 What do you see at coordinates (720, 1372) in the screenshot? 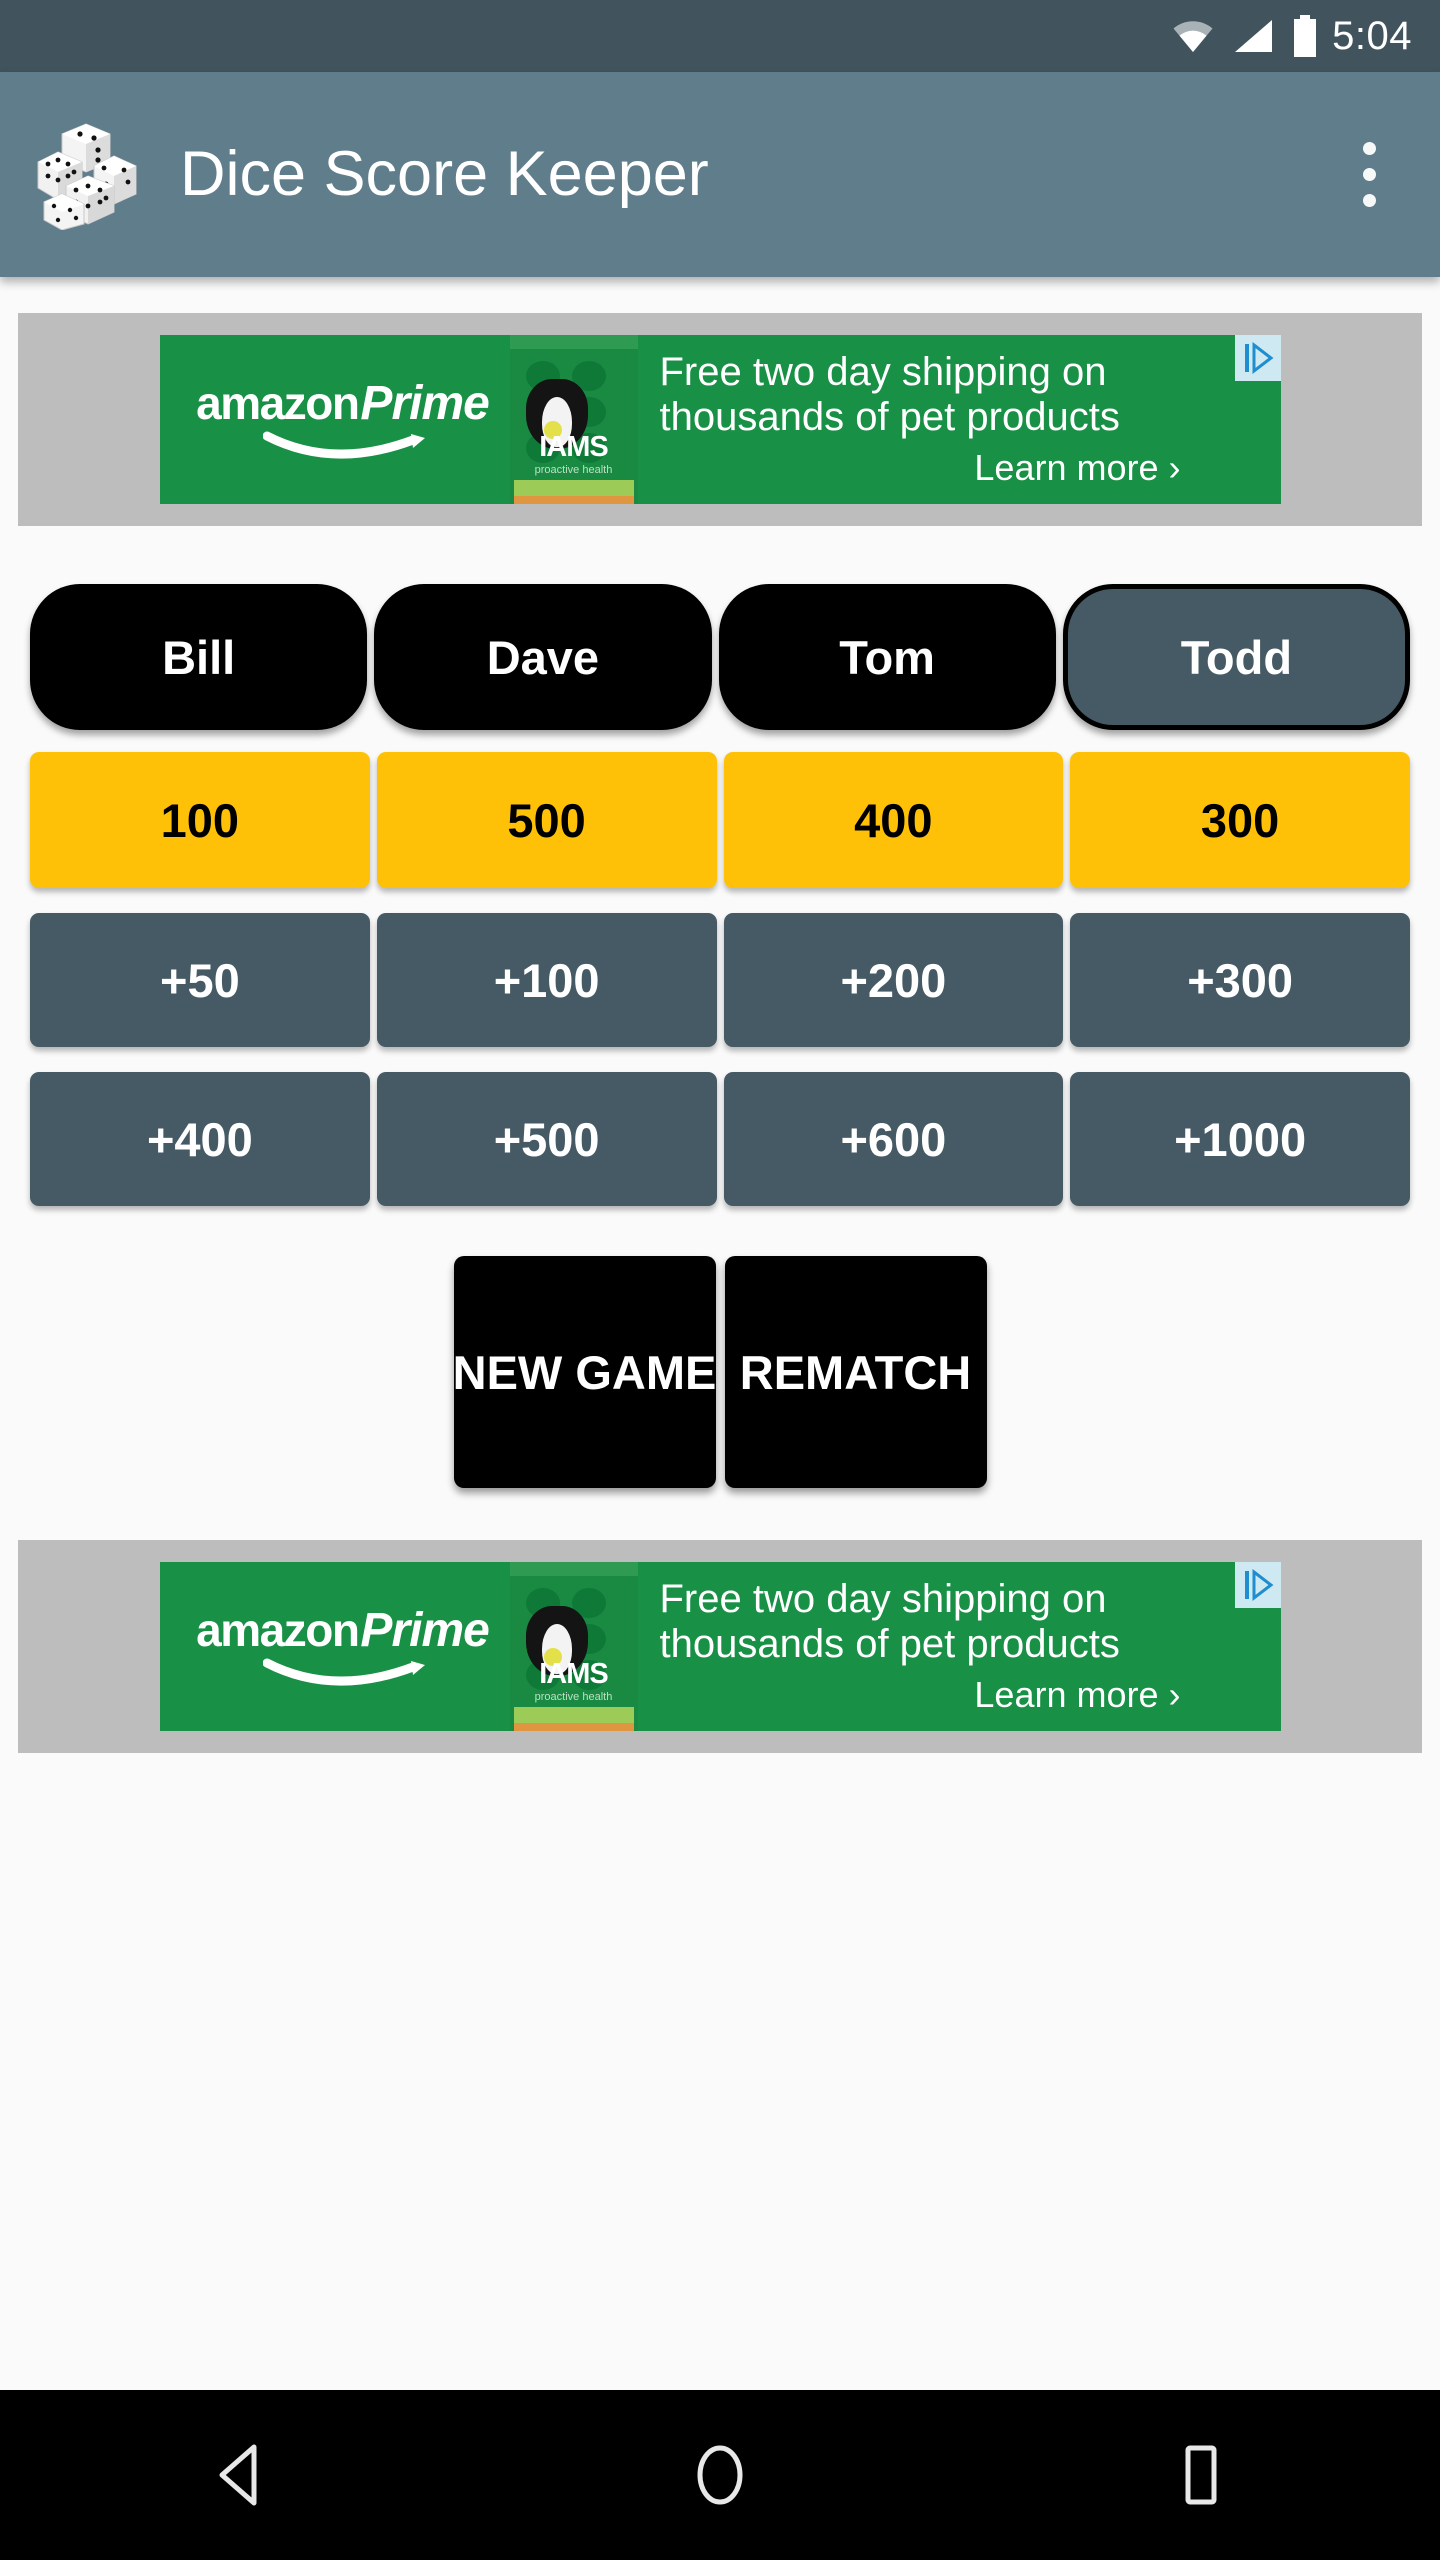
I see `action-row: NEW GAME REMATCH` at bounding box center [720, 1372].